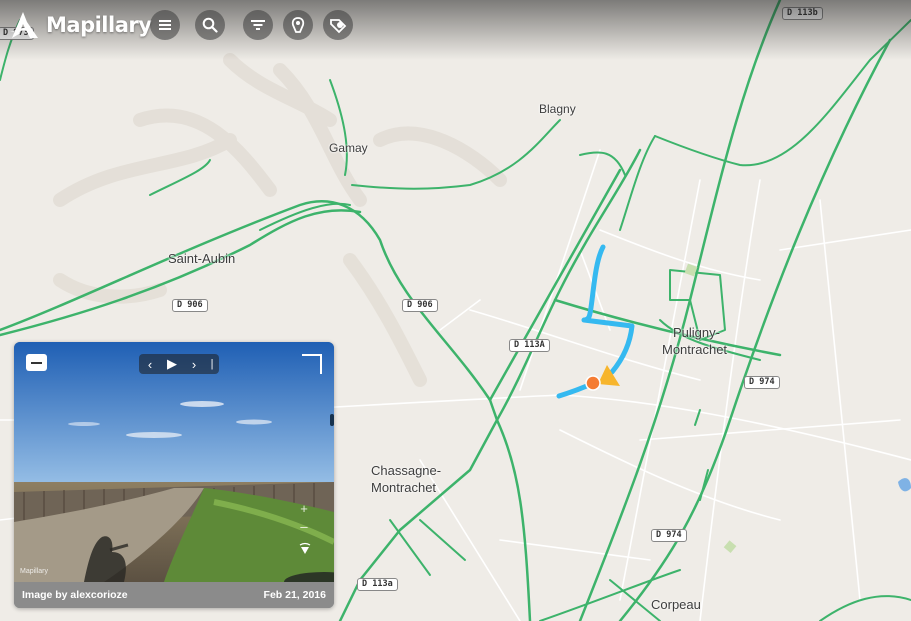  I want to click on filter-icon, so click(258, 25).